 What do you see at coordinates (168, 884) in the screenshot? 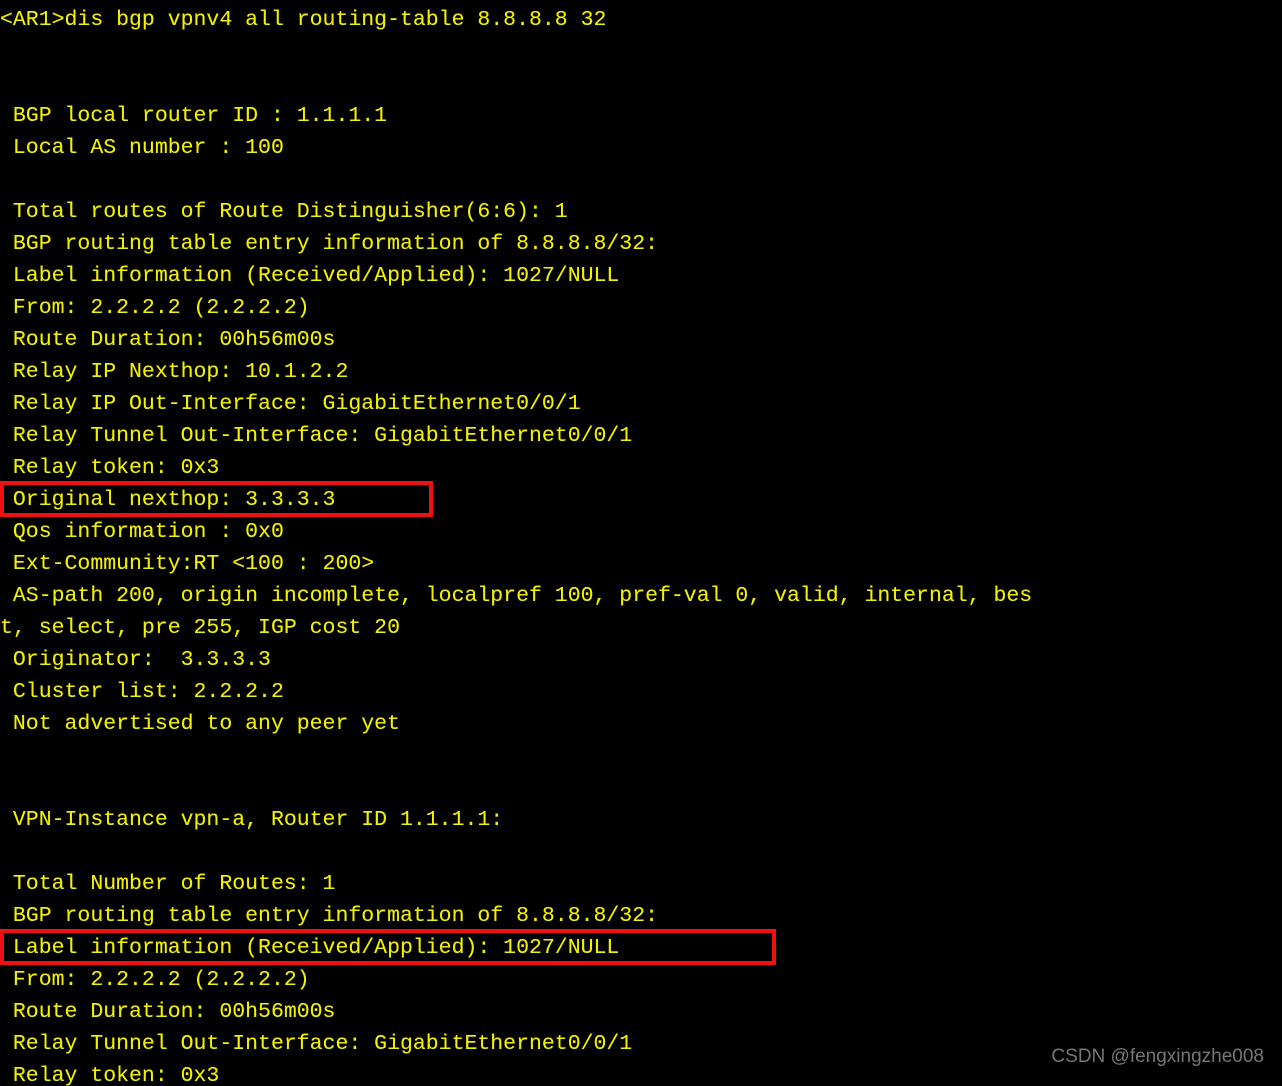
I see `terminal-line: Total Number of Routes: 1` at bounding box center [168, 884].